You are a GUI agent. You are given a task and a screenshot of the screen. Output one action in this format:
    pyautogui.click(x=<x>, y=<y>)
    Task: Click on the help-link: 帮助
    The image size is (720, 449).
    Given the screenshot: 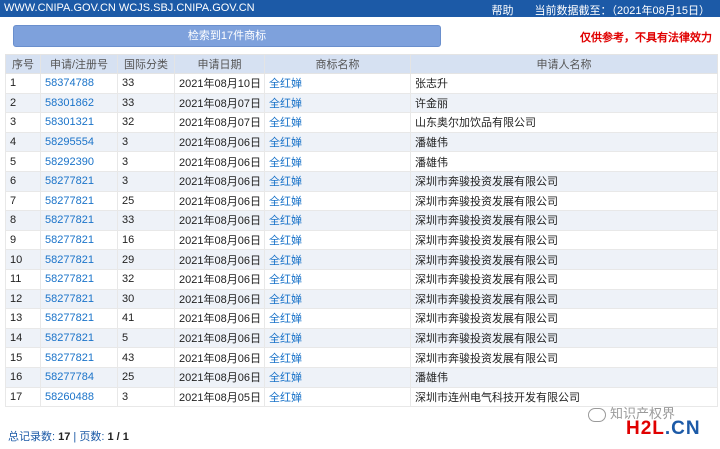 What is the action you would take?
    pyautogui.click(x=502, y=11)
    